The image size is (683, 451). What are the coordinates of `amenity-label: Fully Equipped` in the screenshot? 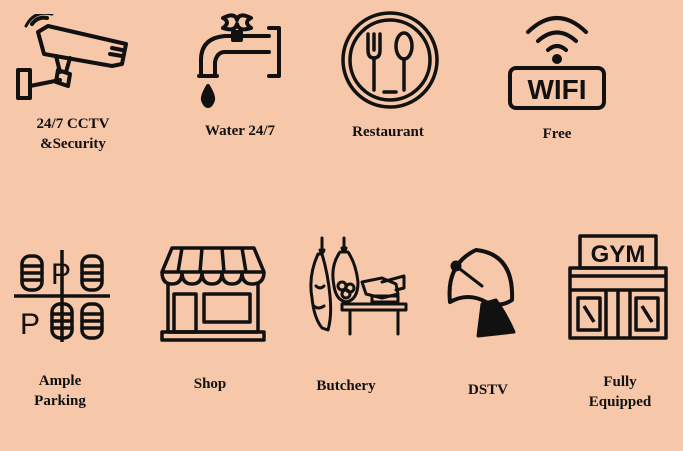 It's located at (620, 392).